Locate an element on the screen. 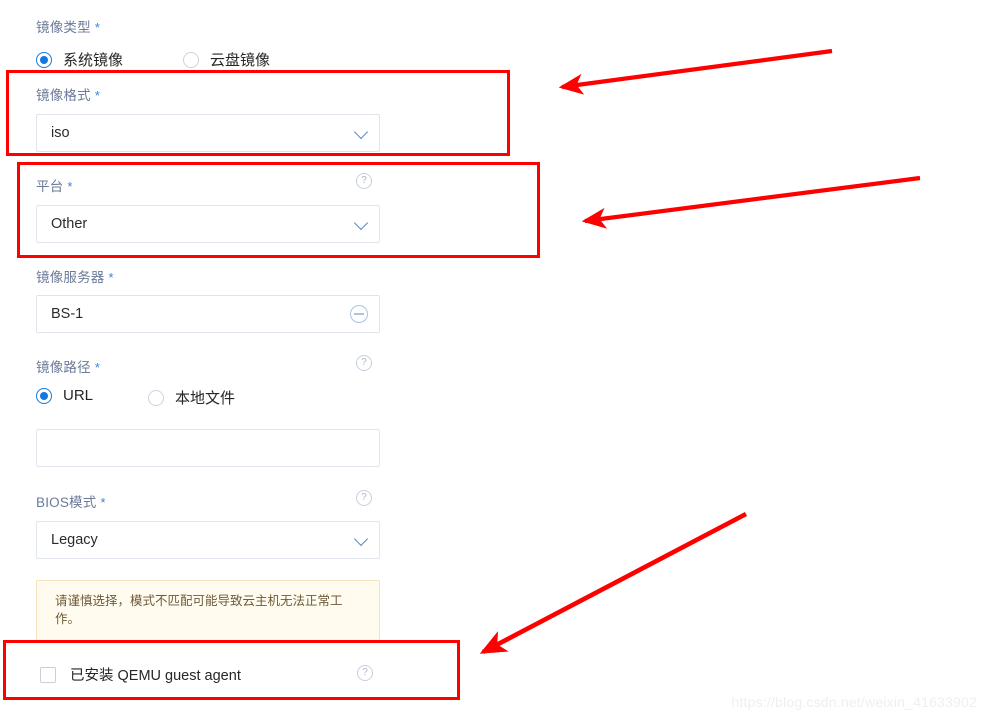 The width and height of the screenshot is (985, 716). arrow-to-platform is located at coordinates (751, 202).